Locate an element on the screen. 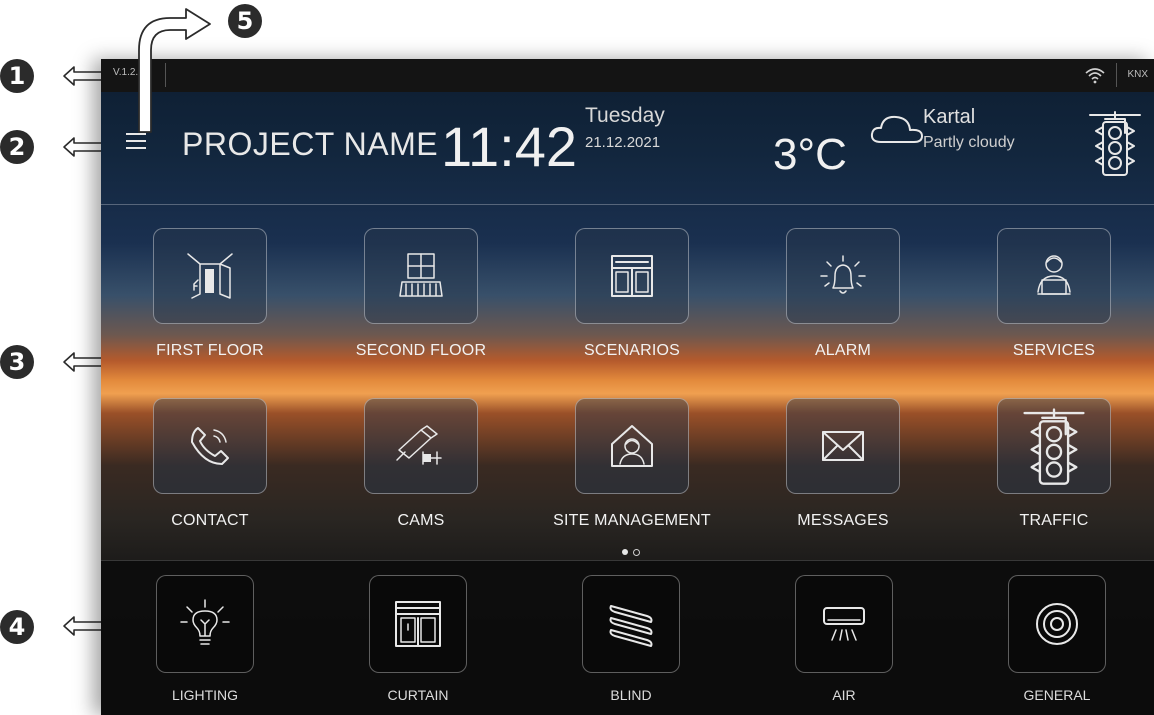  status-bar: V.1.2.3 KNX is located at coordinates (627, 75).